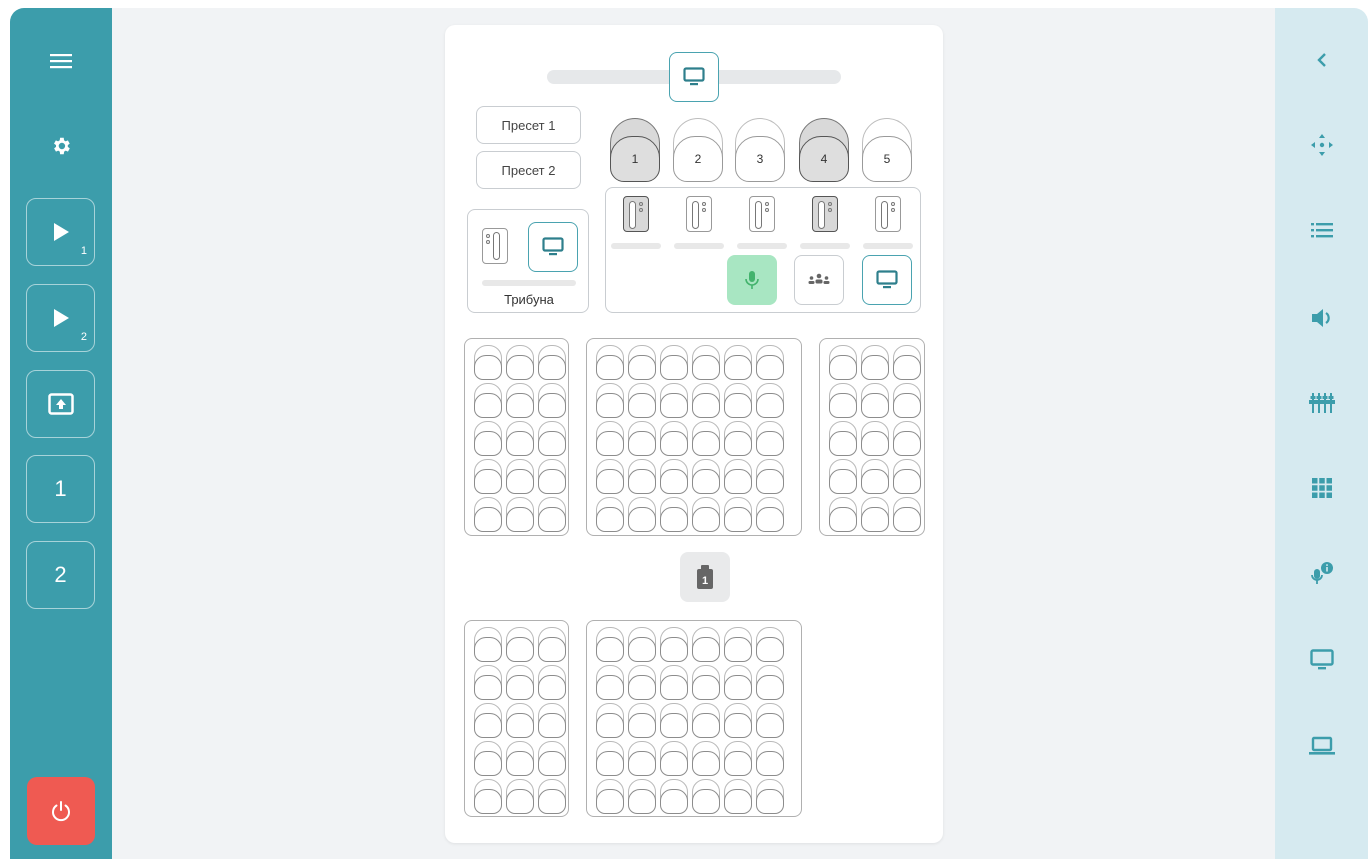 Image resolution: width=1368 pixels, height=859 pixels. Describe the element at coordinates (819, 280) in the screenshot. I see `audience-button` at that location.